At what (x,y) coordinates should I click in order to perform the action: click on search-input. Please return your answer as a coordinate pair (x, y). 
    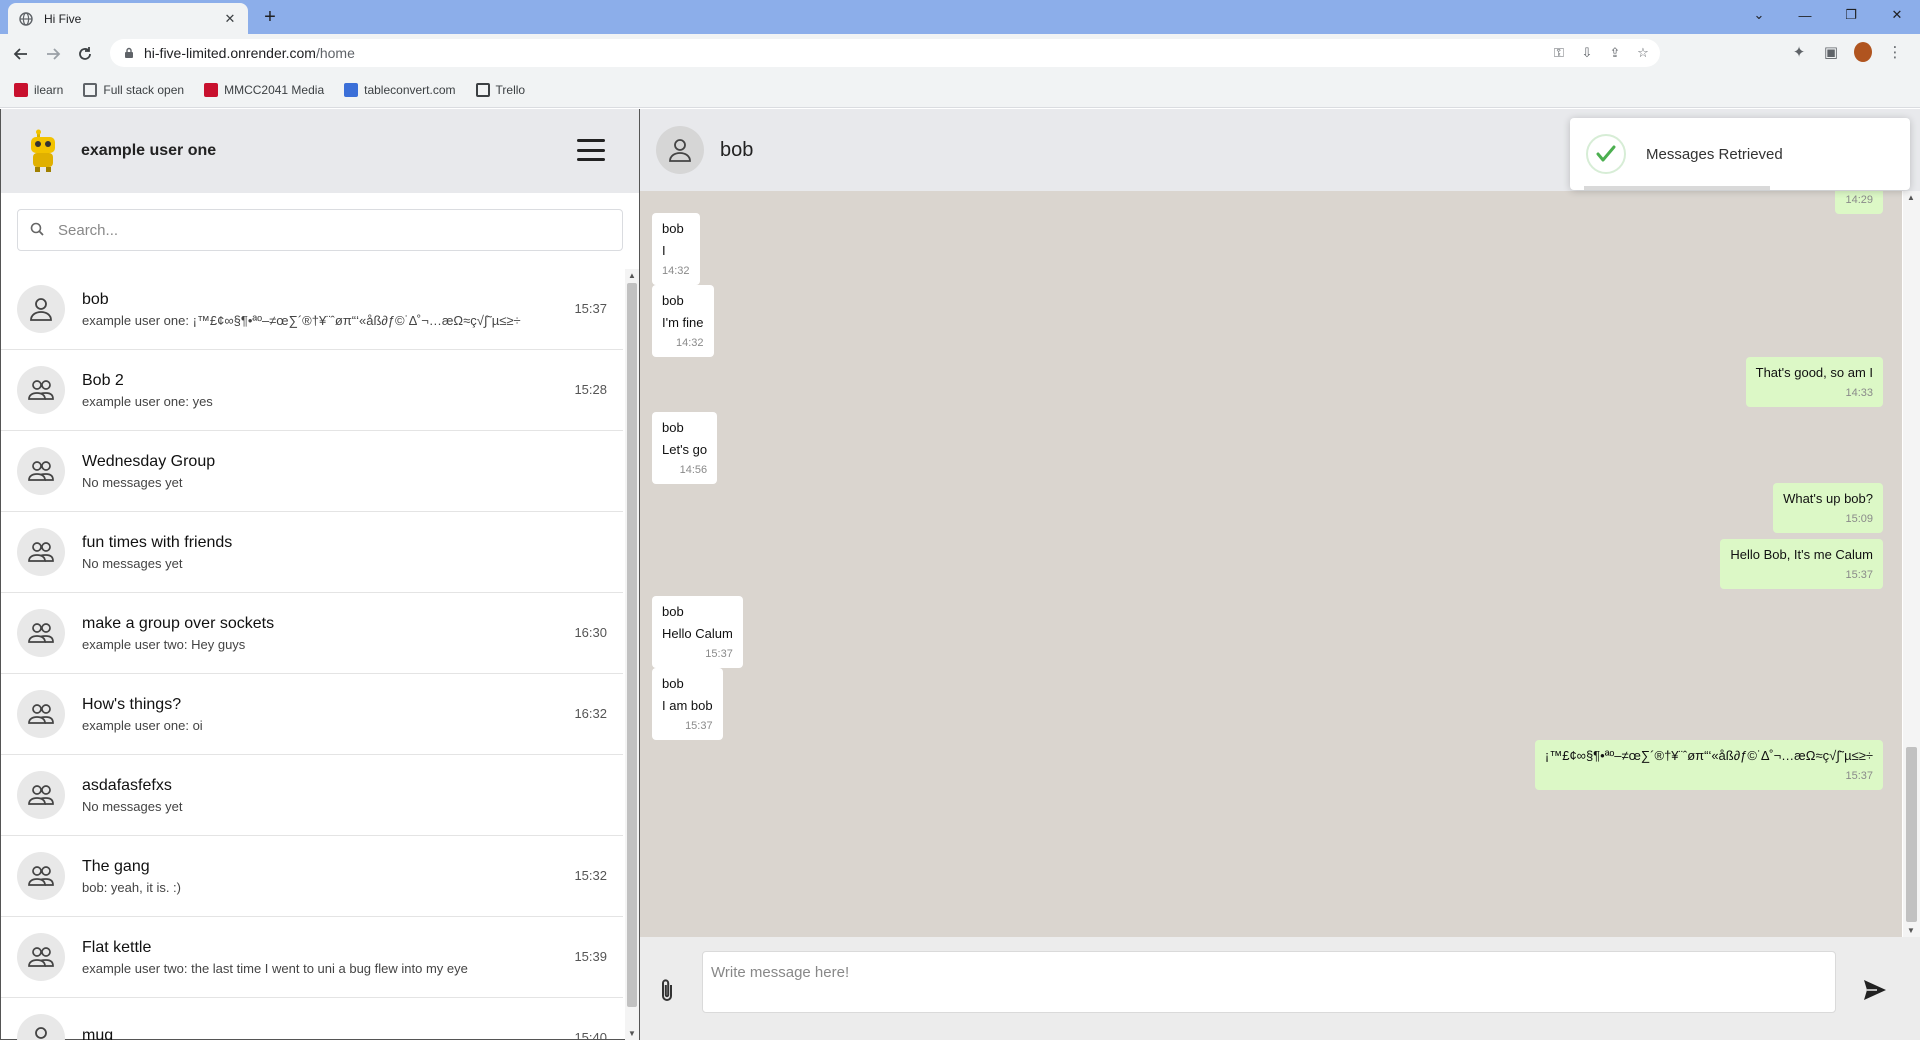
    Looking at the image, I should click on (338, 230).